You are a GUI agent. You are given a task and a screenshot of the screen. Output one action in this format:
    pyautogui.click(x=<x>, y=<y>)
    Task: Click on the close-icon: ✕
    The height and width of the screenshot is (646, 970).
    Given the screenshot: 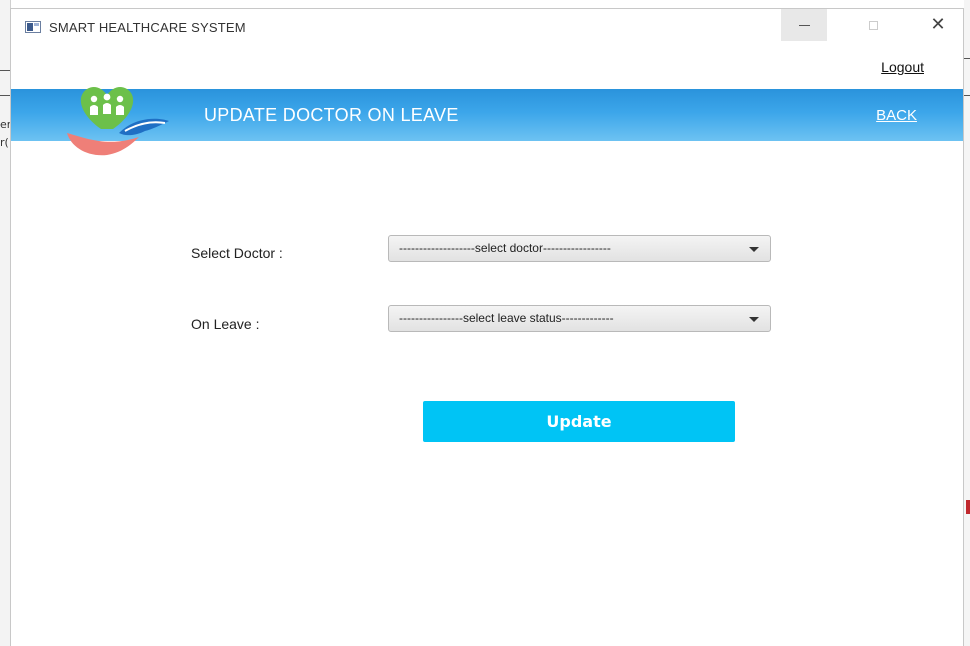 What is the action you would take?
    pyautogui.click(x=938, y=24)
    